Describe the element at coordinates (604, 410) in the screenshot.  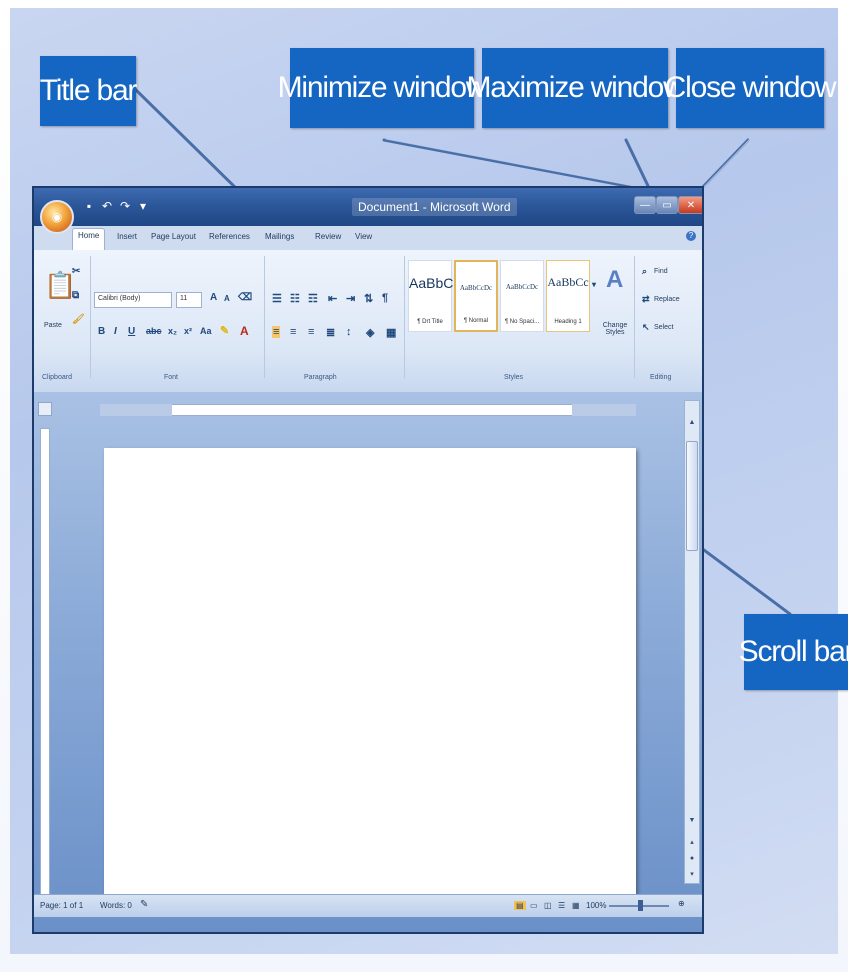
I see `ruler-right-margin` at that location.